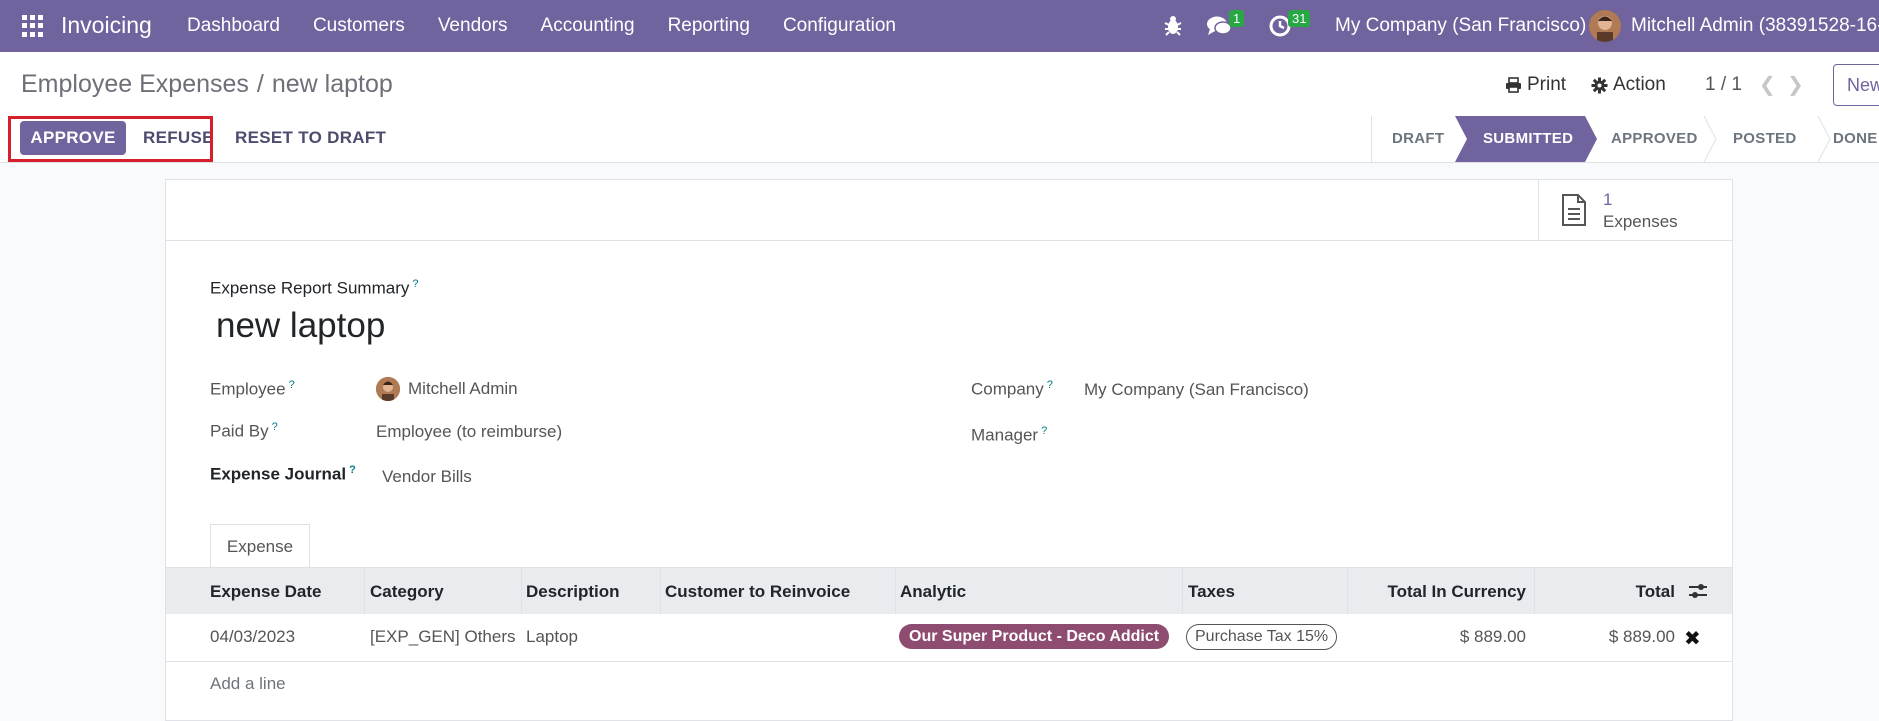 The height and width of the screenshot is (721, 1879). I want to click on employee-label: Employee?, so click(252, 389).